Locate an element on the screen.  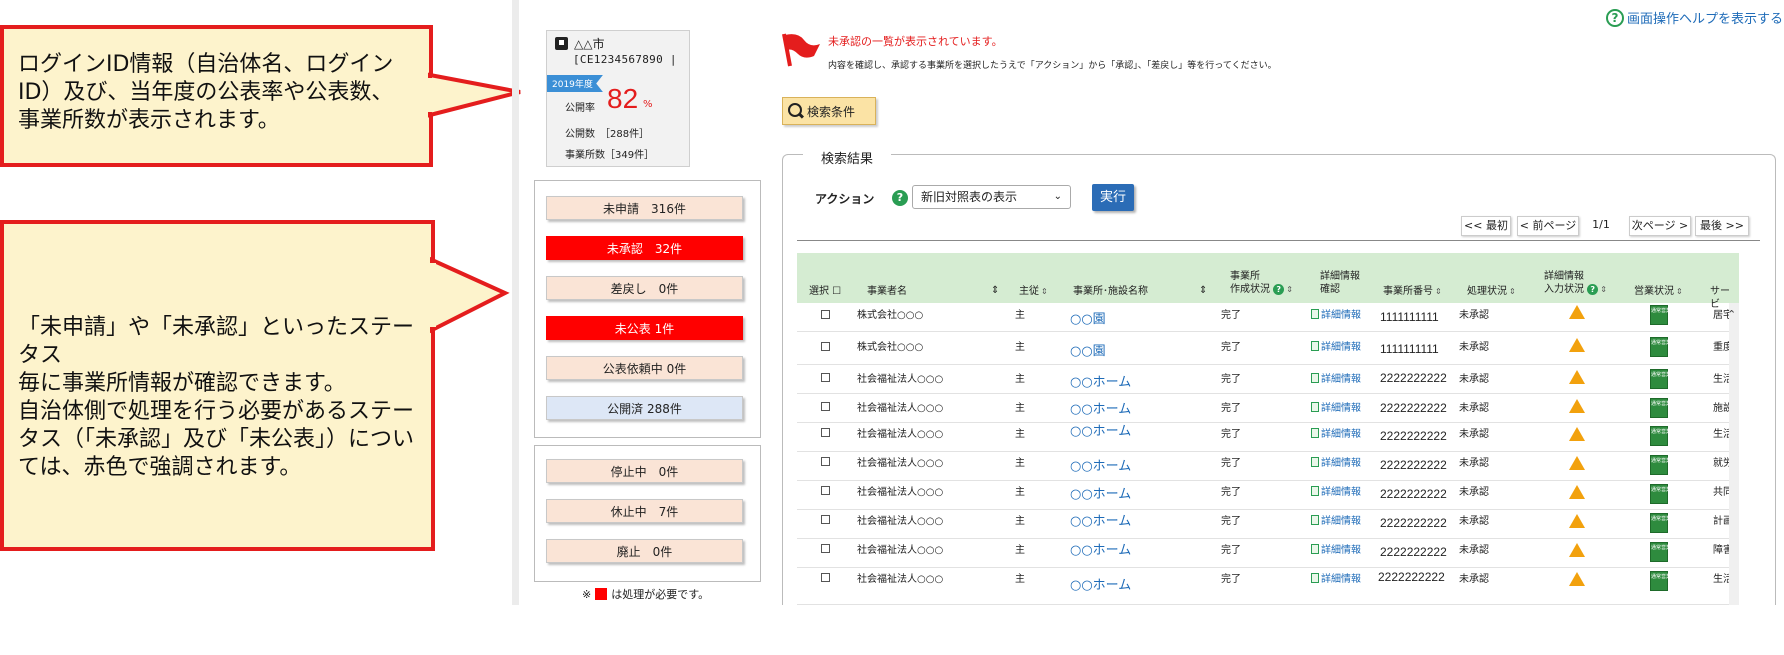
table-scrollbar is located at coordinates (1734, 454).